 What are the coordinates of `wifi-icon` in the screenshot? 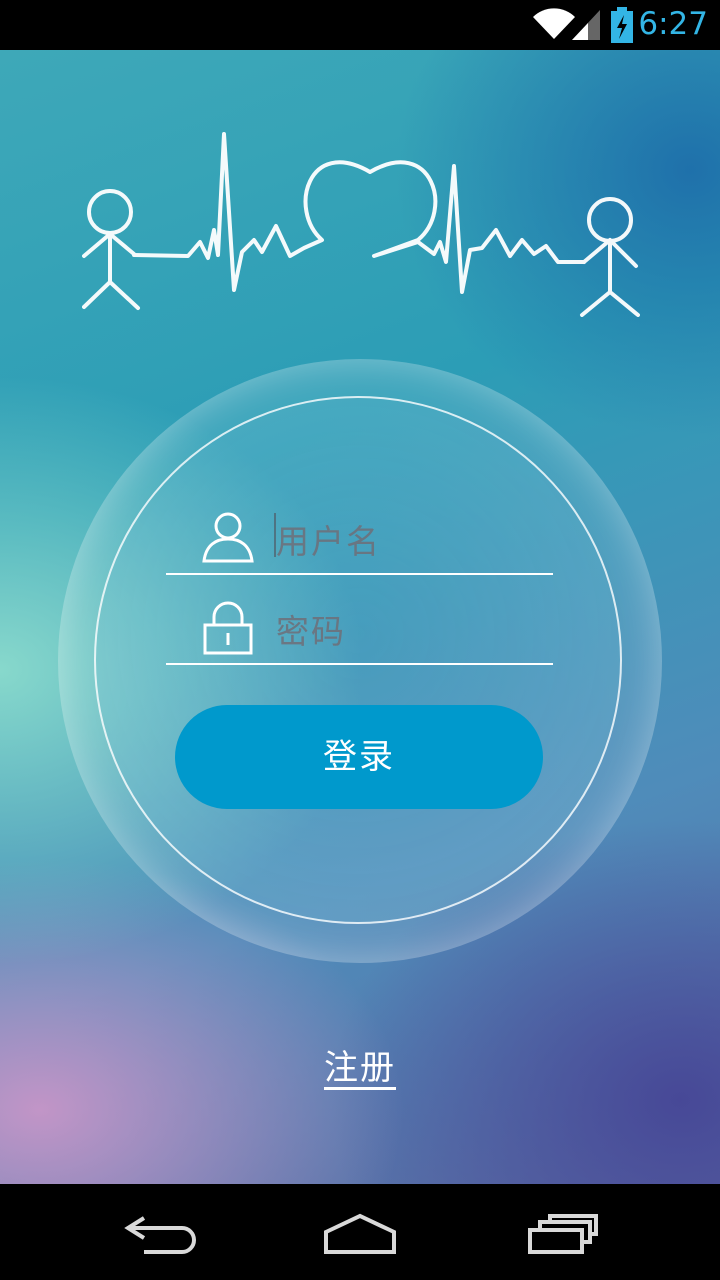 It's located at (554, 23).